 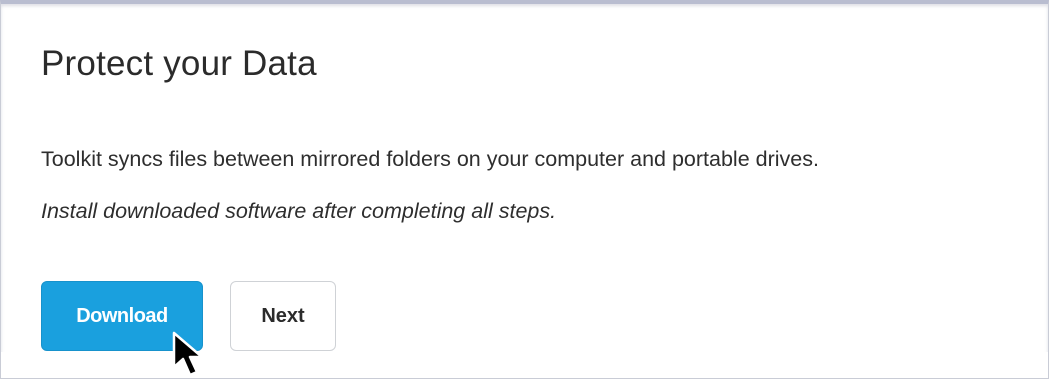 I want to click on download-button-label: Download, so click(x=122, y=315).